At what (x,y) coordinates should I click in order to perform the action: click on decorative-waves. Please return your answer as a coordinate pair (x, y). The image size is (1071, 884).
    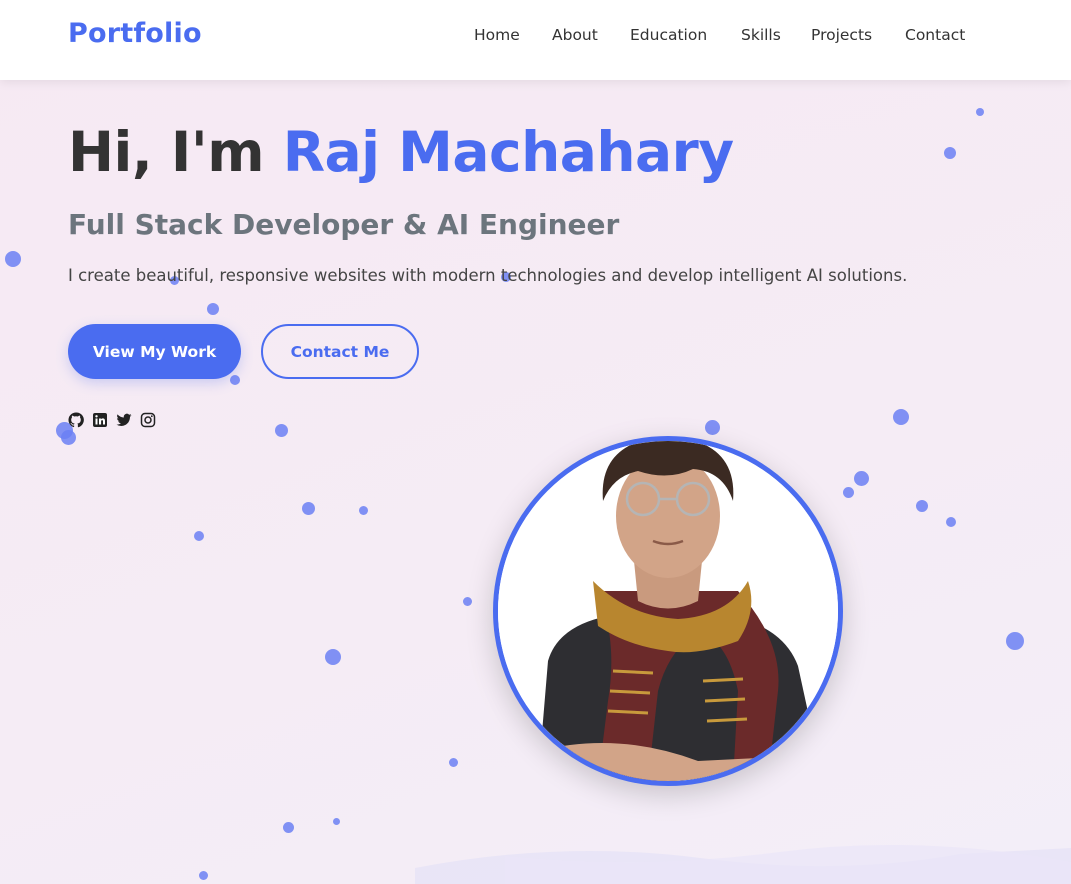
    Looking at the image, I should click on (535, 862).